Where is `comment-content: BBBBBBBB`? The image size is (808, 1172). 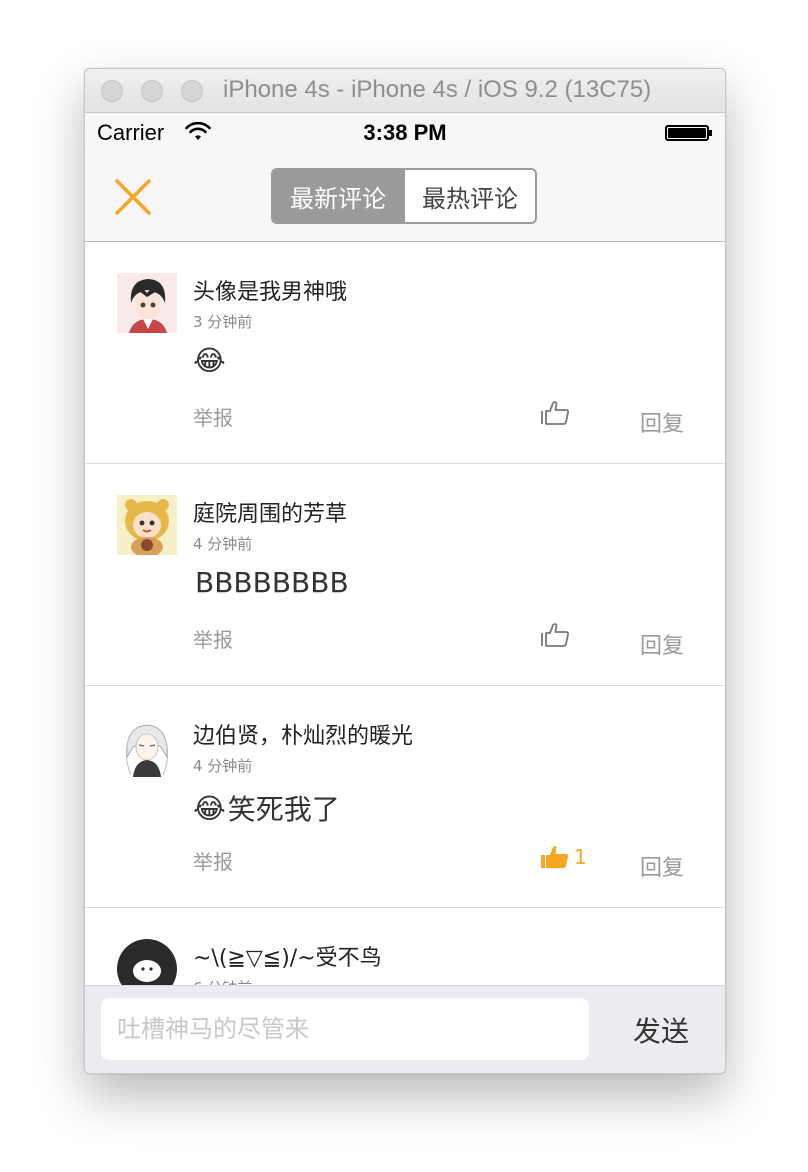 comment-content: BBBBBBBB is located at coordinates (271, 582).